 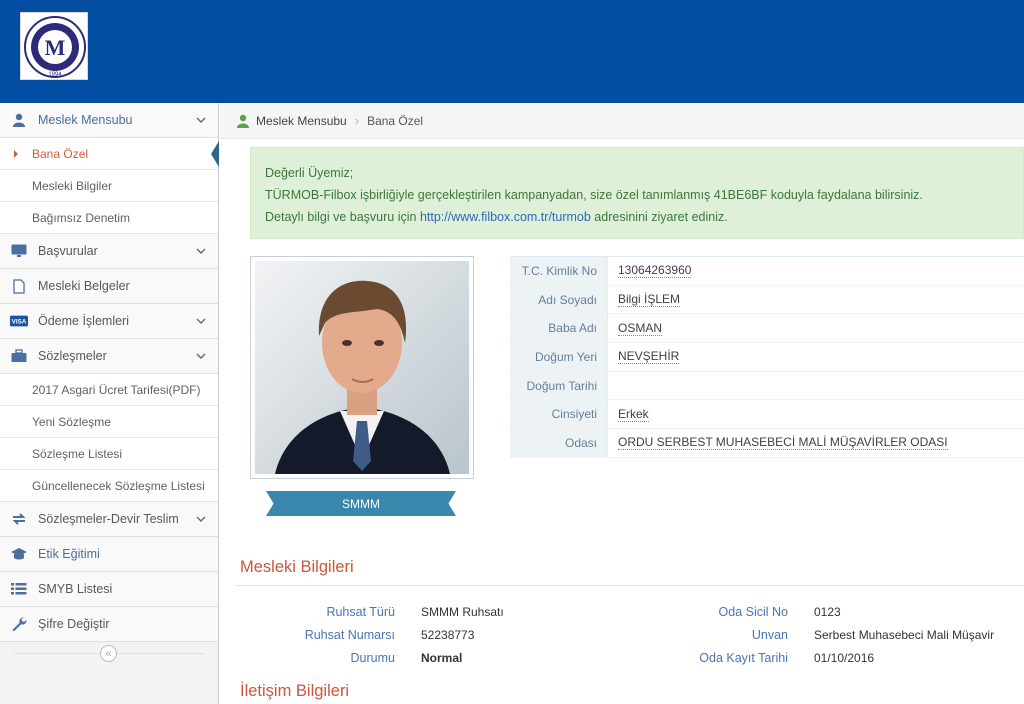 I want to click on sidebar-subitem-mesleki-bilgiler: Mesleki Bilgiler, so click(x=109, y=186).